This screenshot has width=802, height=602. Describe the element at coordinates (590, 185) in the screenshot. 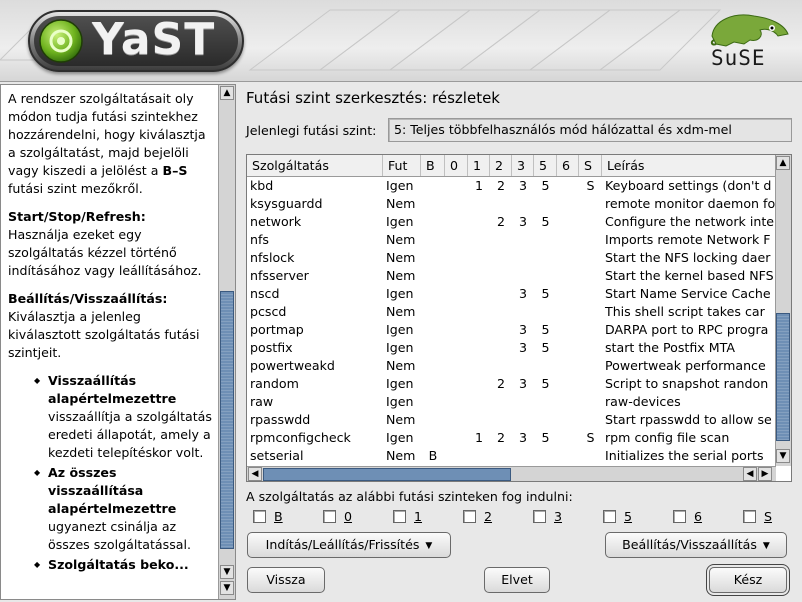

I see `table-cell: S` at that location.